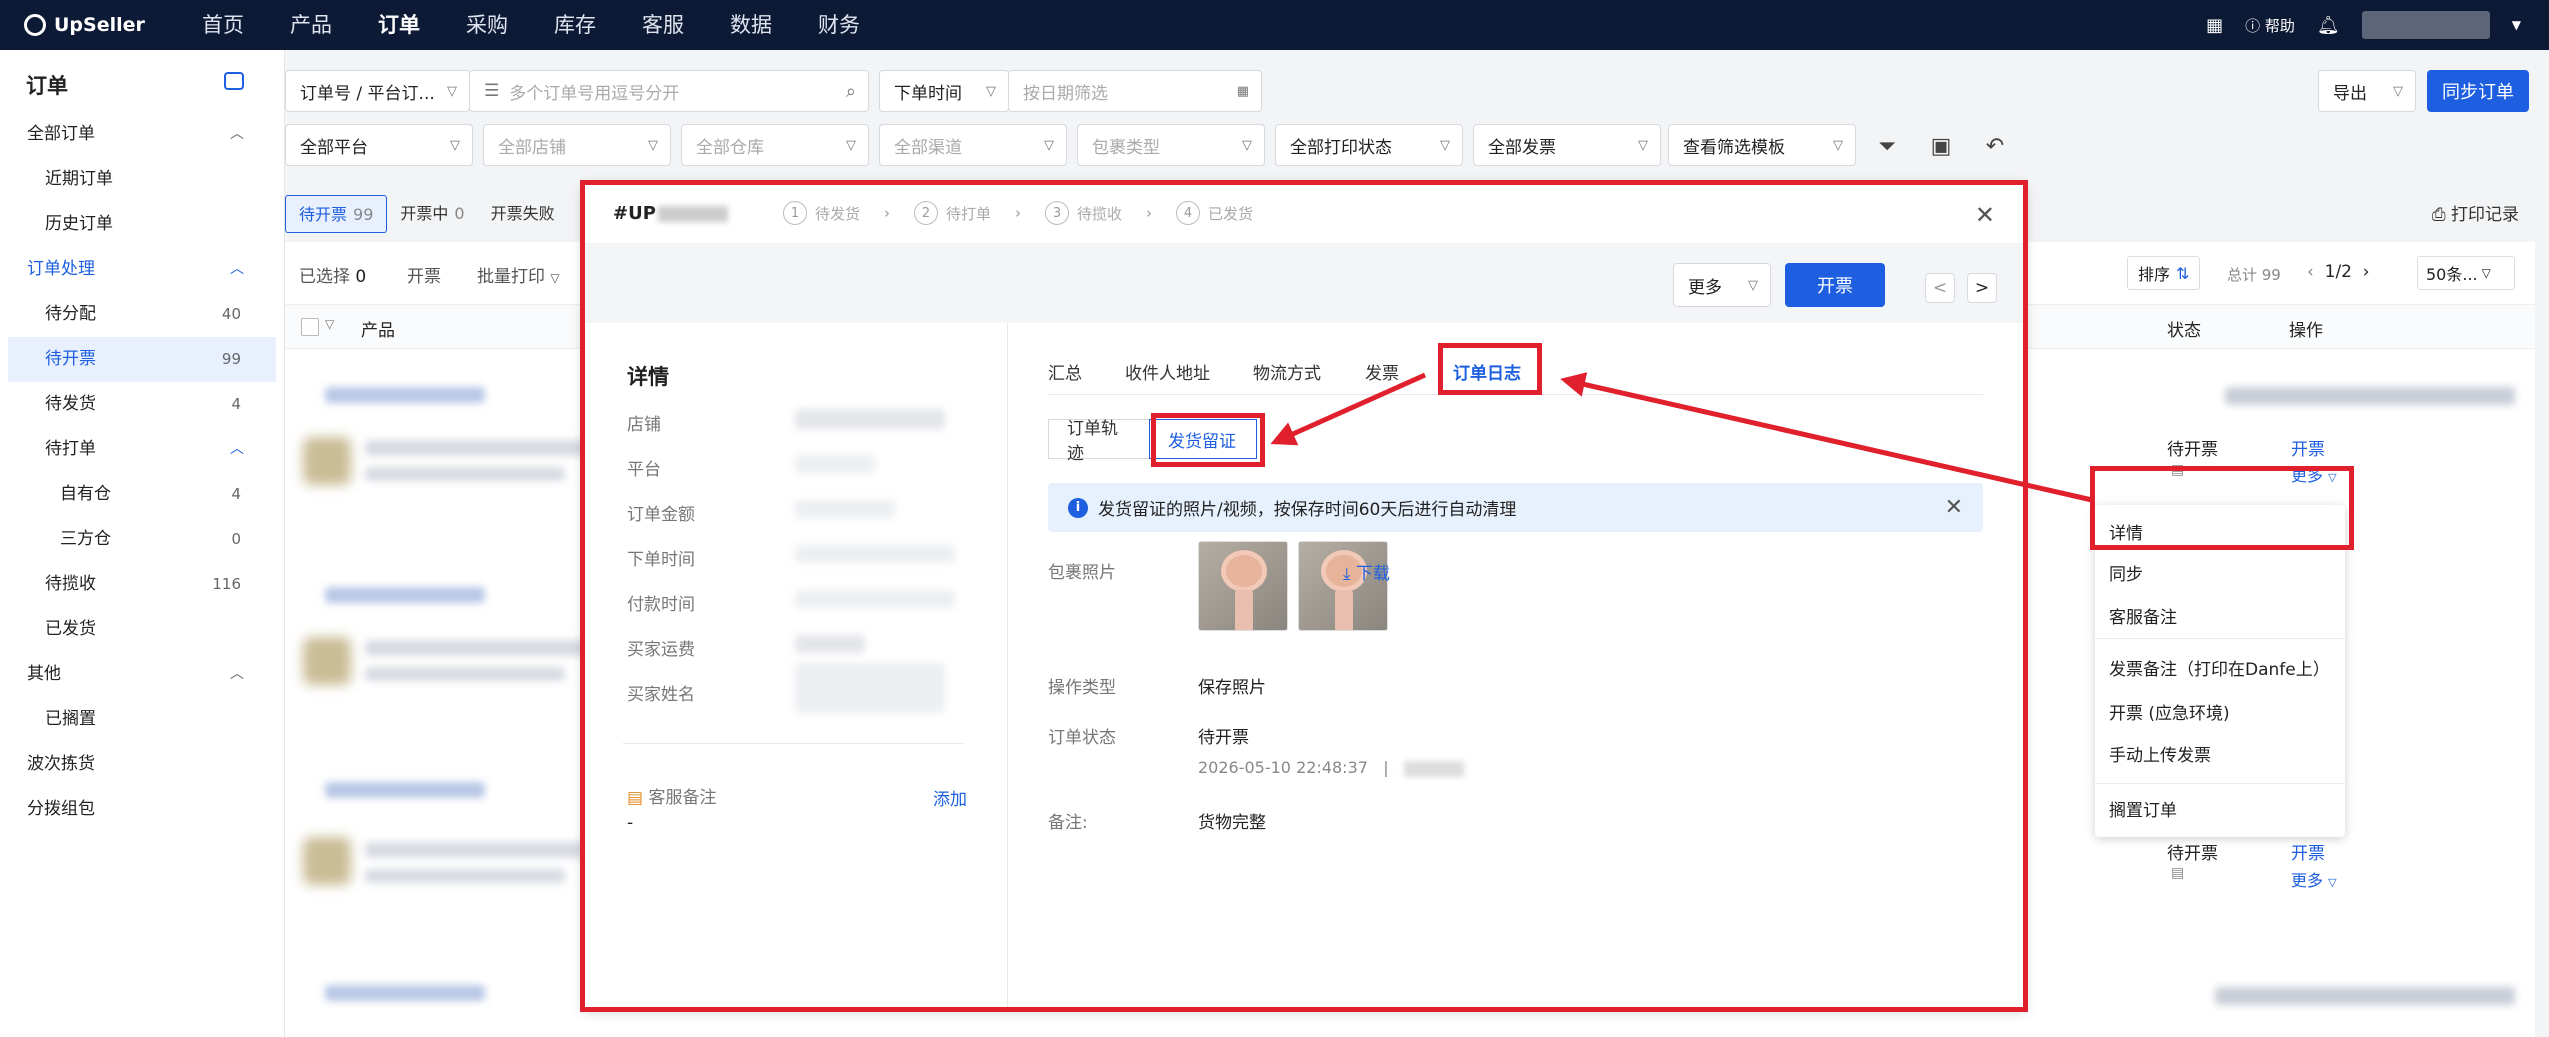 This screenshot has height=1037, width=2549. Describe the element at coordinates (775, 145) in the screenshot. I see `warehouse-select: 全部仓库 ▽` at that location.